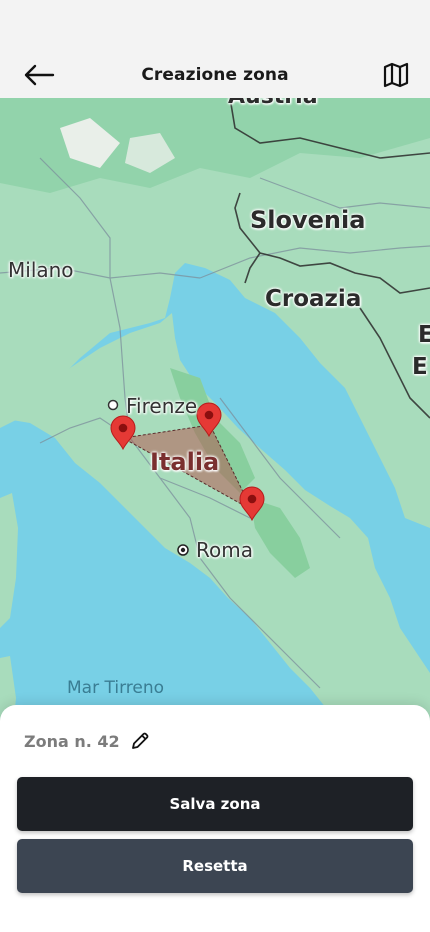 The width and height of the screenshot is (430, 932). Describe the element at coordinates (224, 550) in the screenshot. I see `map-label-roma: Roma` at that location.